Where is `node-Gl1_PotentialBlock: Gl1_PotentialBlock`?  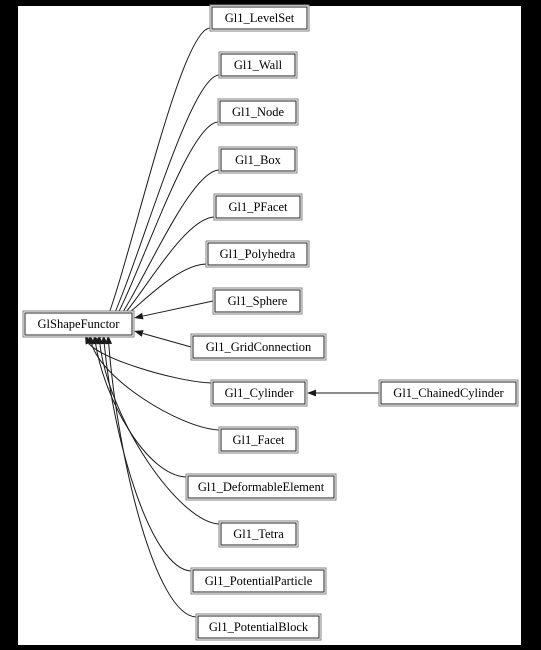 node-Gl1_PotentialBlock: Gl1_PotentialBlock is located at coordinates (258, 627).